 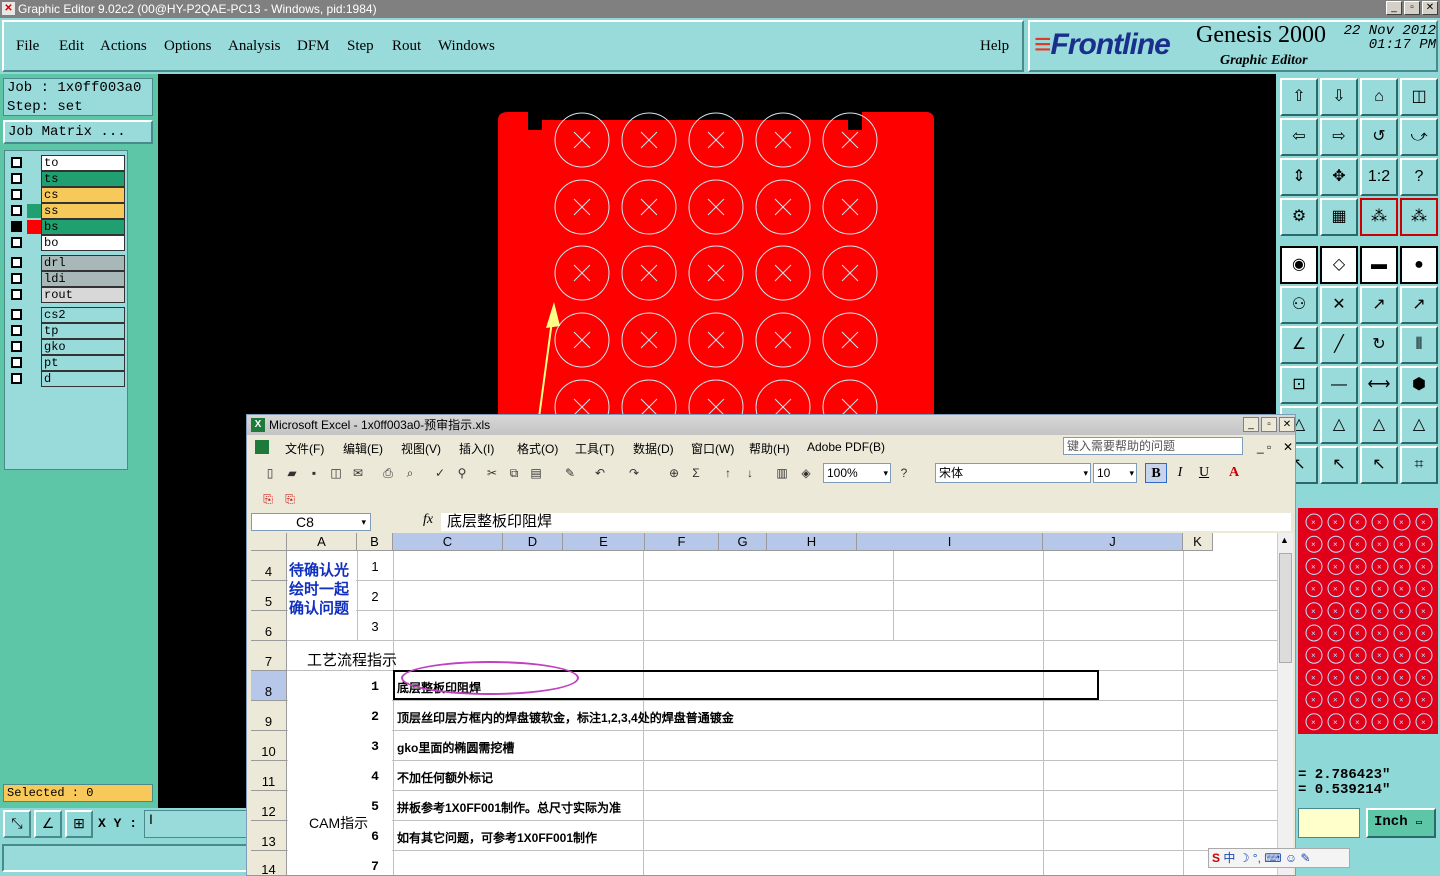 I want to click on pad-icon: ●, so click(x=1419, y=265).